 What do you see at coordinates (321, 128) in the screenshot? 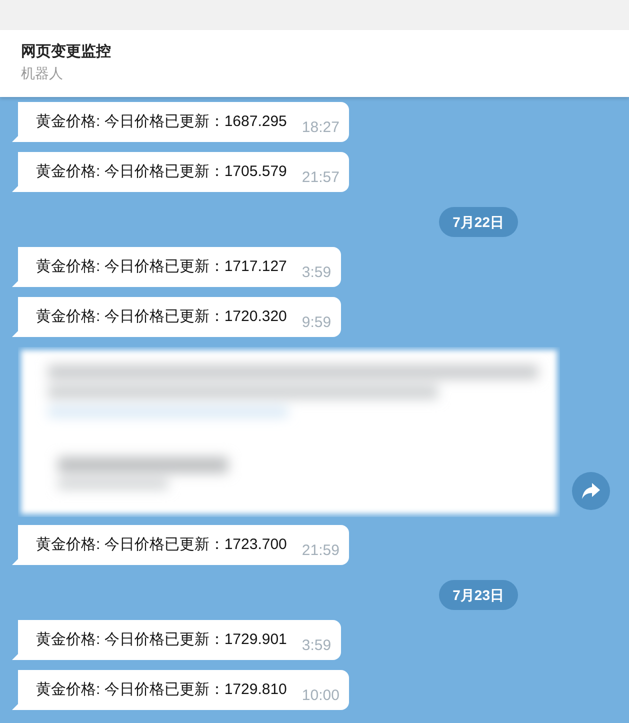
I see `message-time: 18:27` at bounding box center [321, 128].